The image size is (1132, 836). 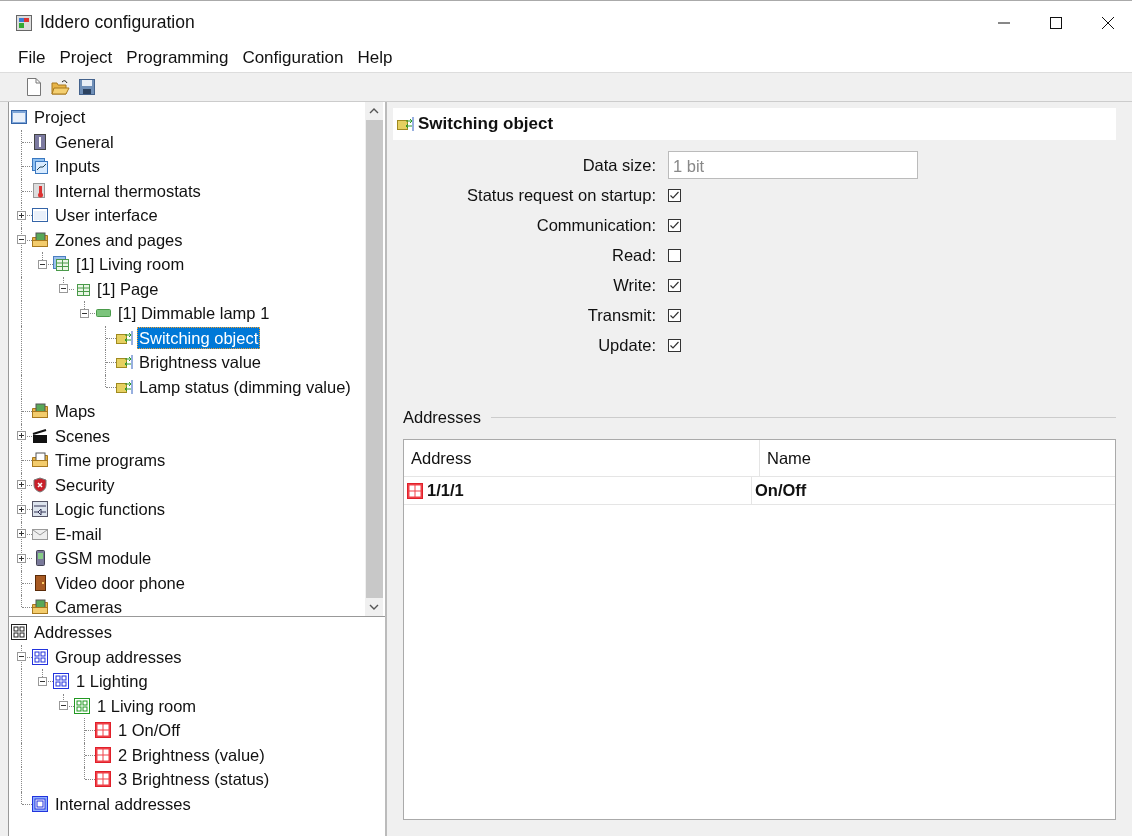 What do you see at coordinates (106, 215) in the screenshot?
I see `tree-item: User interface` at bounding box center [106, 215].